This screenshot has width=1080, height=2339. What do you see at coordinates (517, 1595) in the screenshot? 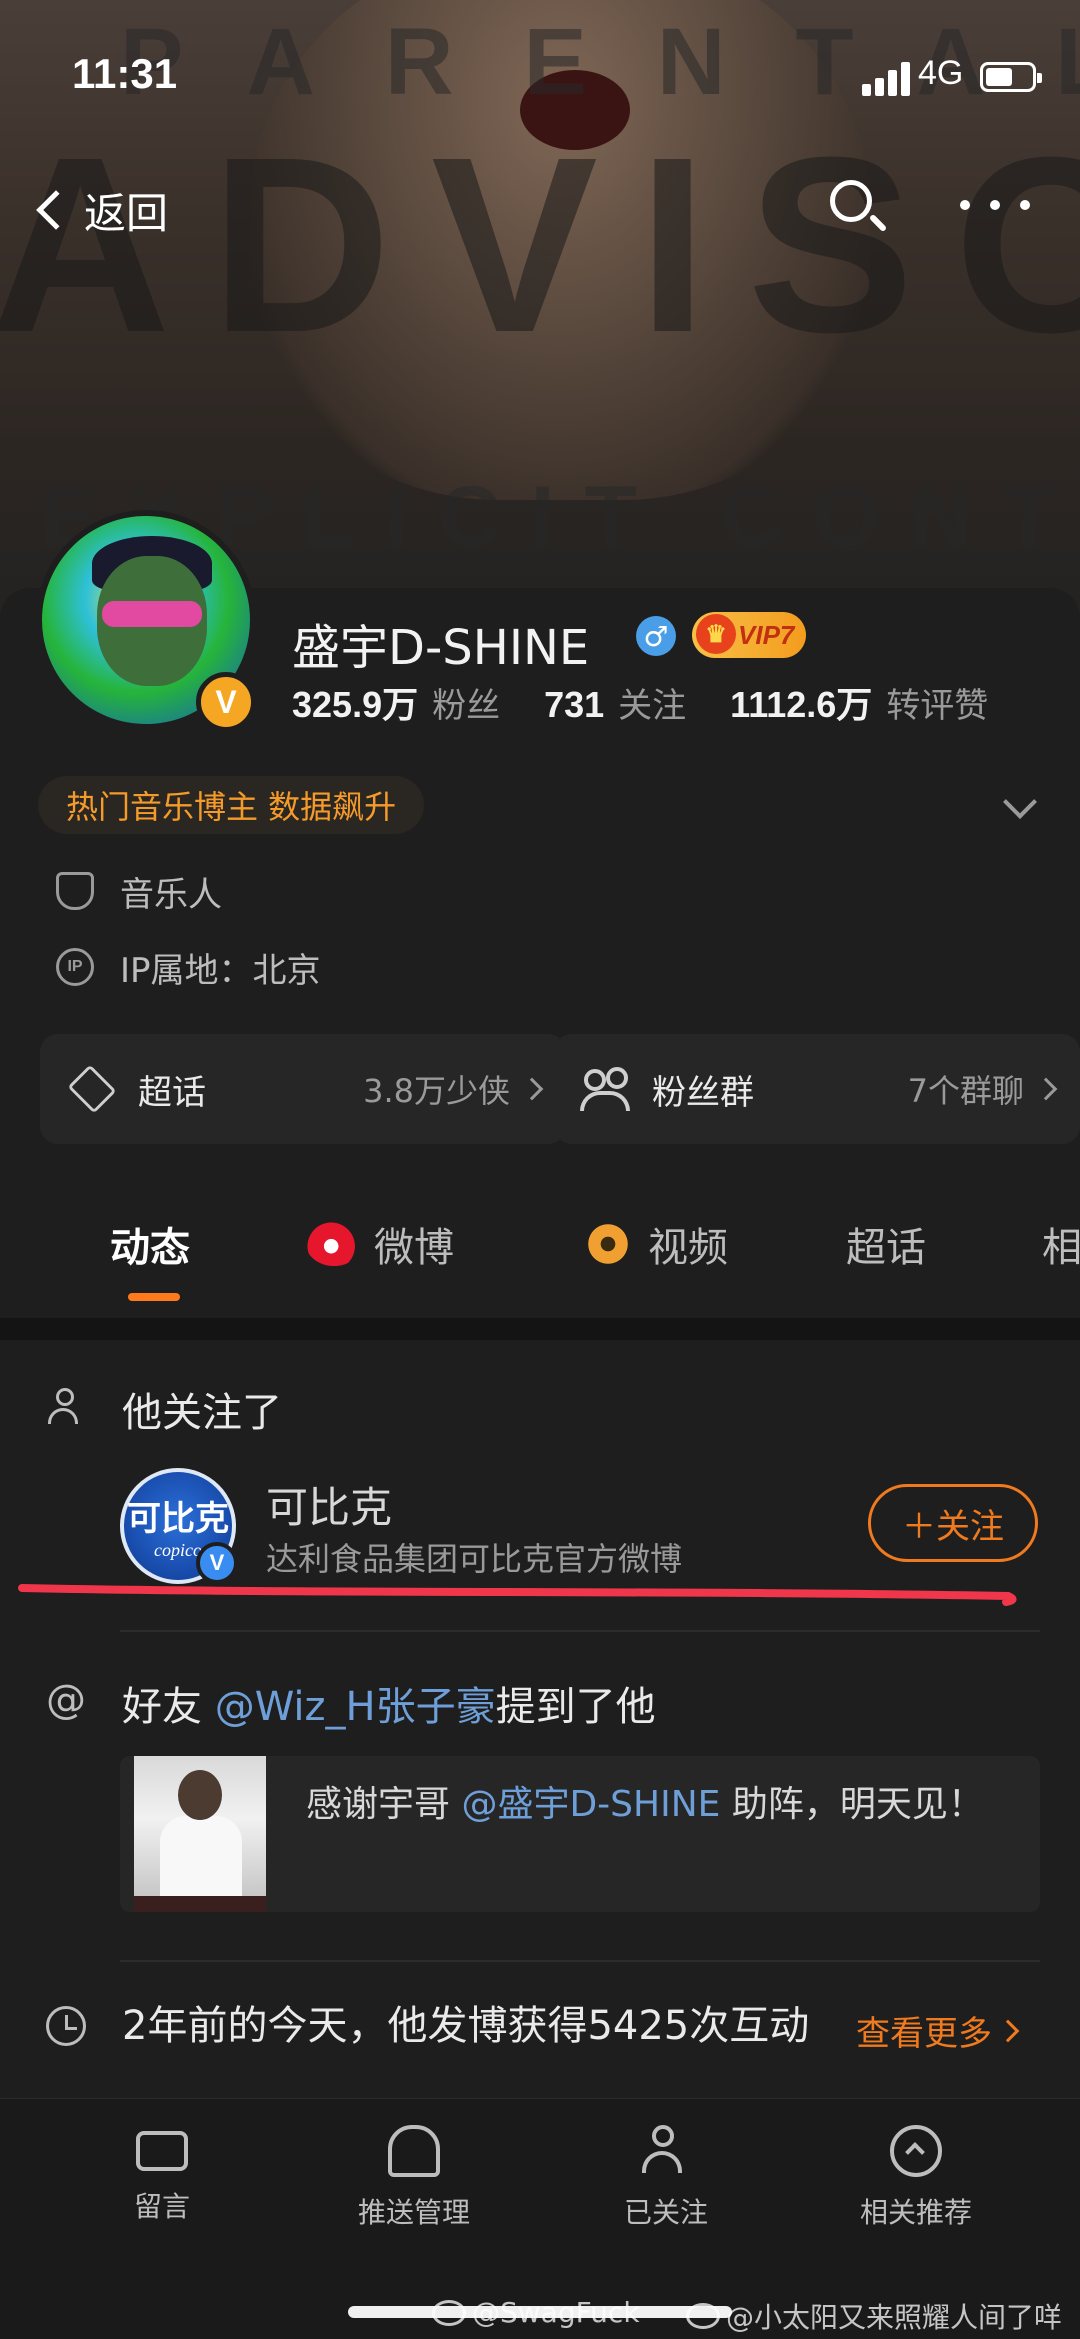
I see `red-annotation-underline` at bounding box center [517, 1595].